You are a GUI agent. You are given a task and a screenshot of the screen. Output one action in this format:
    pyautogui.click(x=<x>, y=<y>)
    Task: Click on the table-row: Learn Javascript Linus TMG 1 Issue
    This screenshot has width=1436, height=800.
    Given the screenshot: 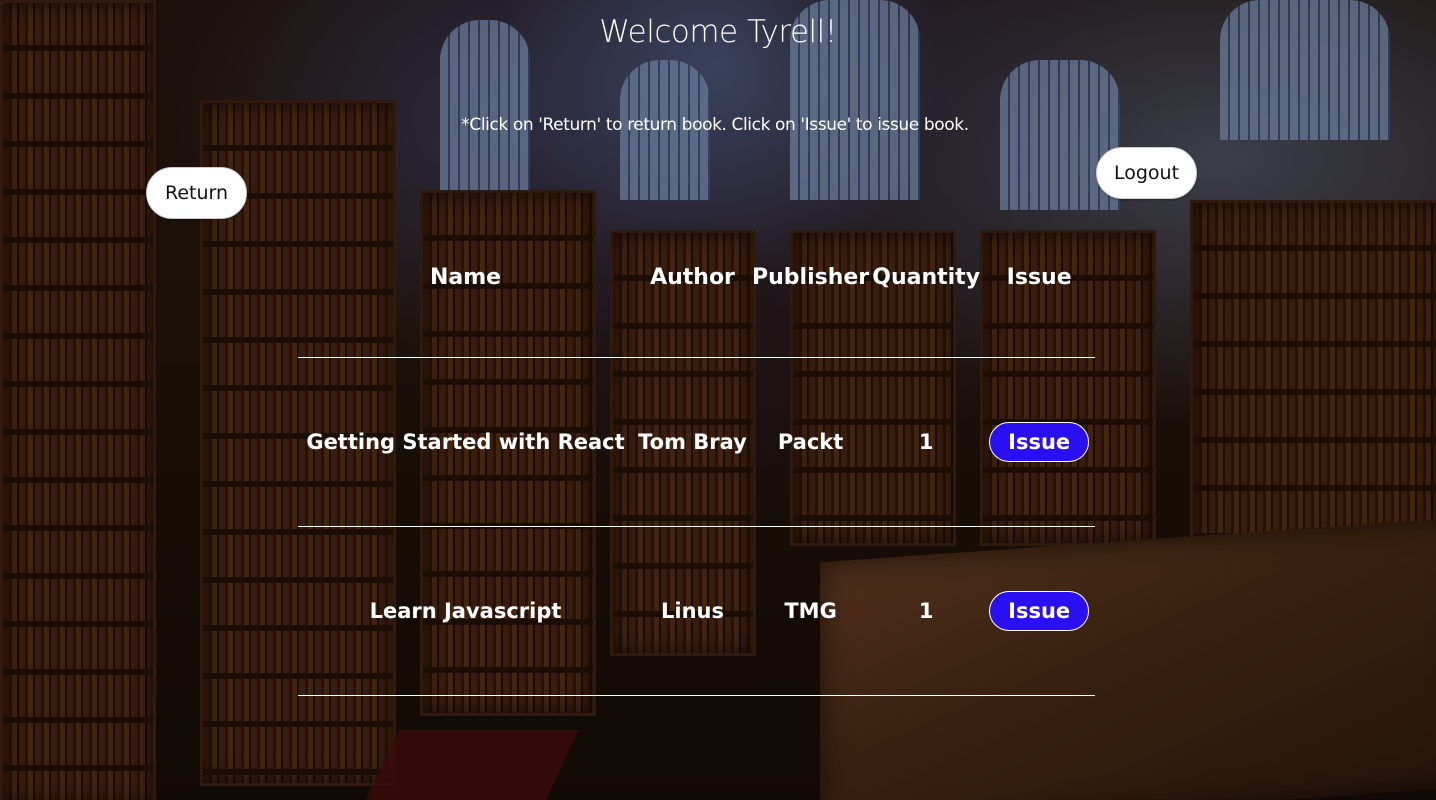 What is the action you would take?
    pyautogui.click(x=697, y=611)
    